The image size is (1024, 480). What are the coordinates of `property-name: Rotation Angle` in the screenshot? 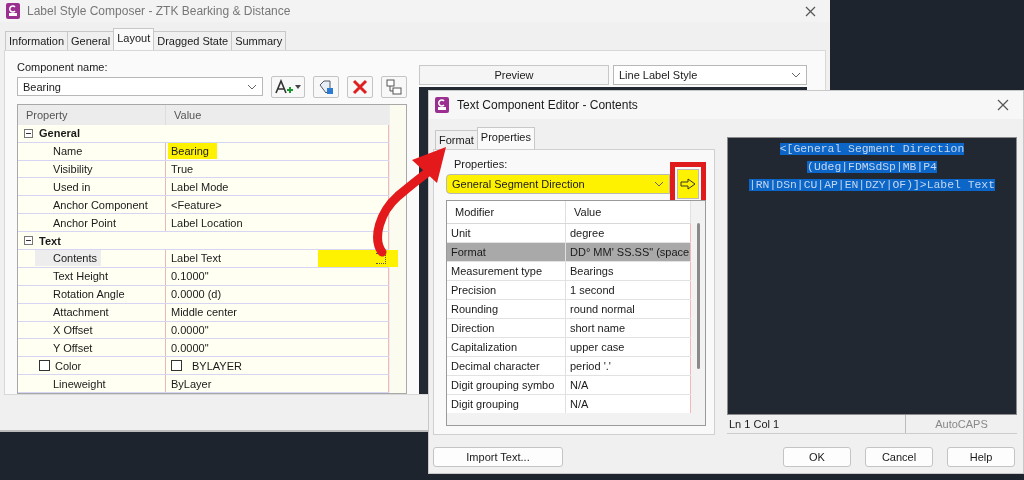 It's located at (100, 294).